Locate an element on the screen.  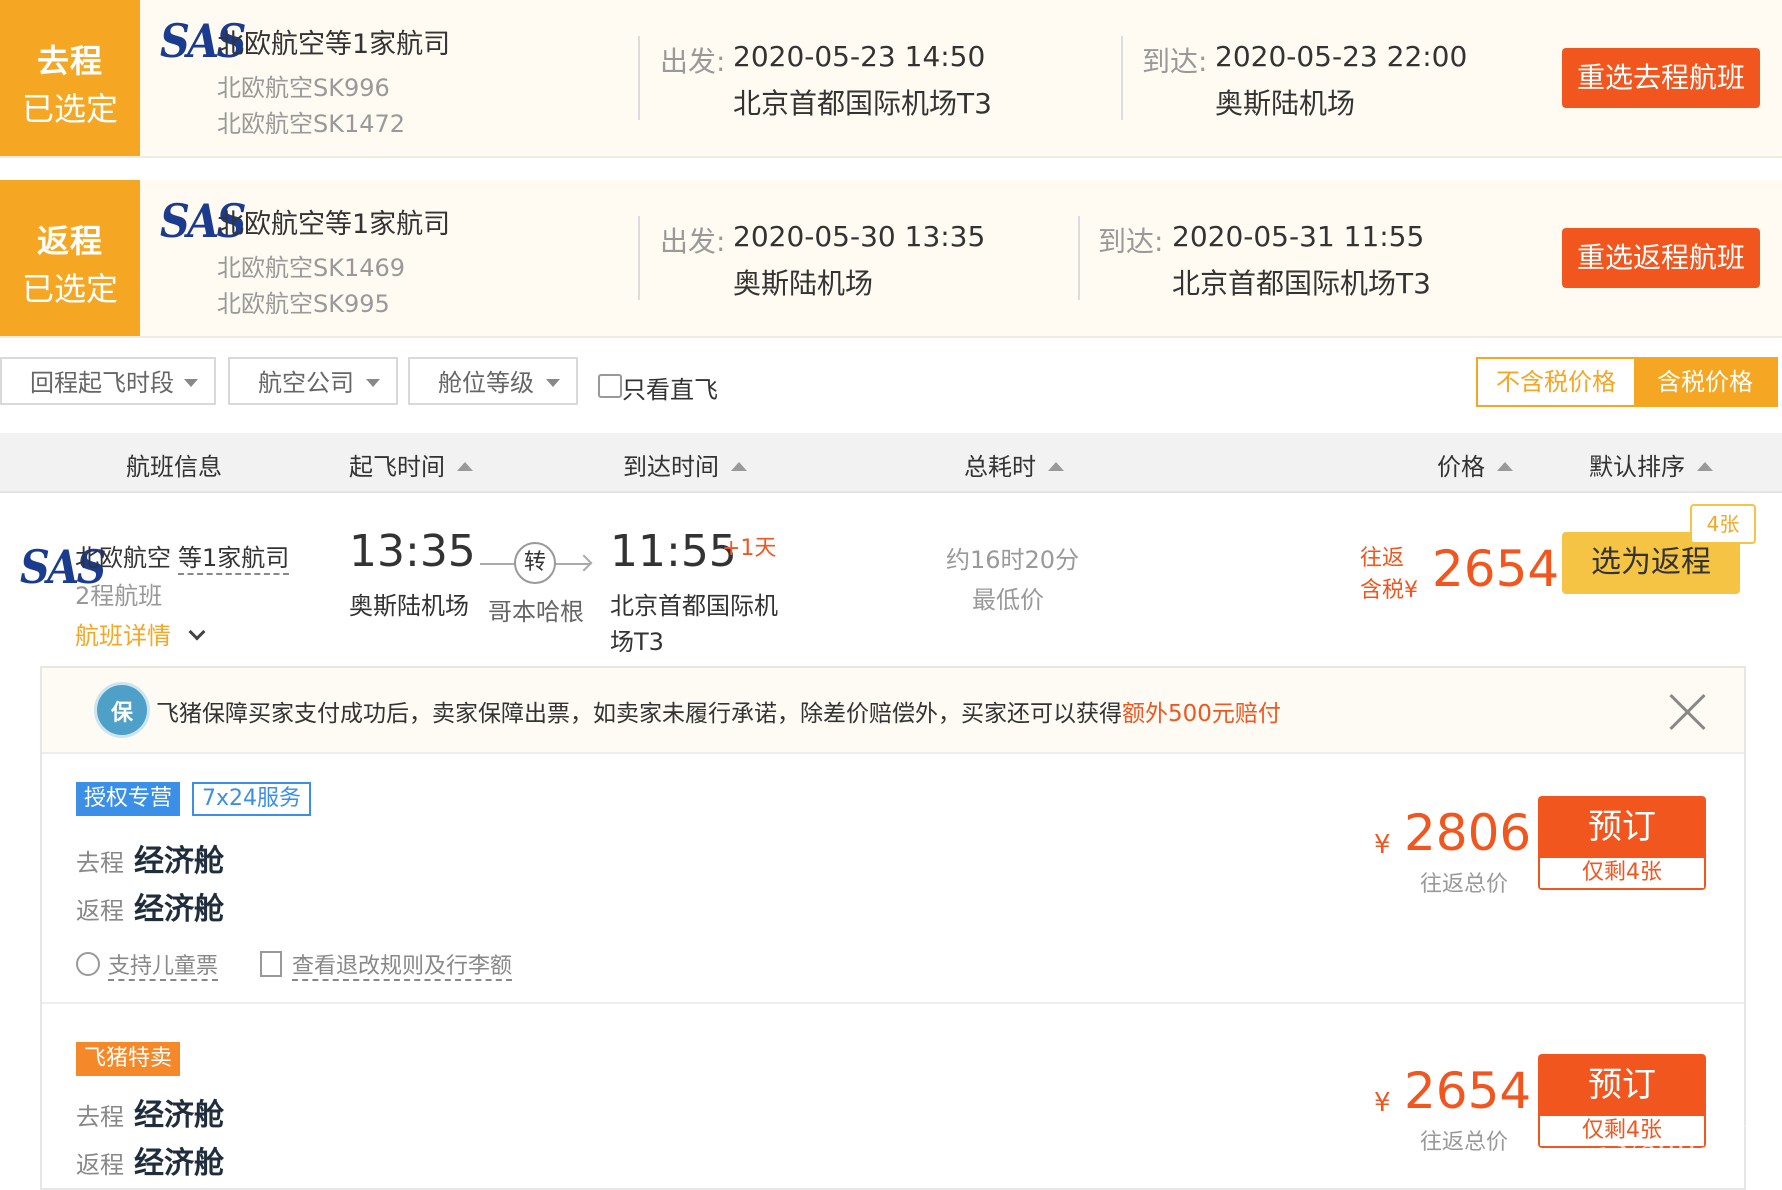
shield-icon-label: 保 is located at coordinates (121, 713).